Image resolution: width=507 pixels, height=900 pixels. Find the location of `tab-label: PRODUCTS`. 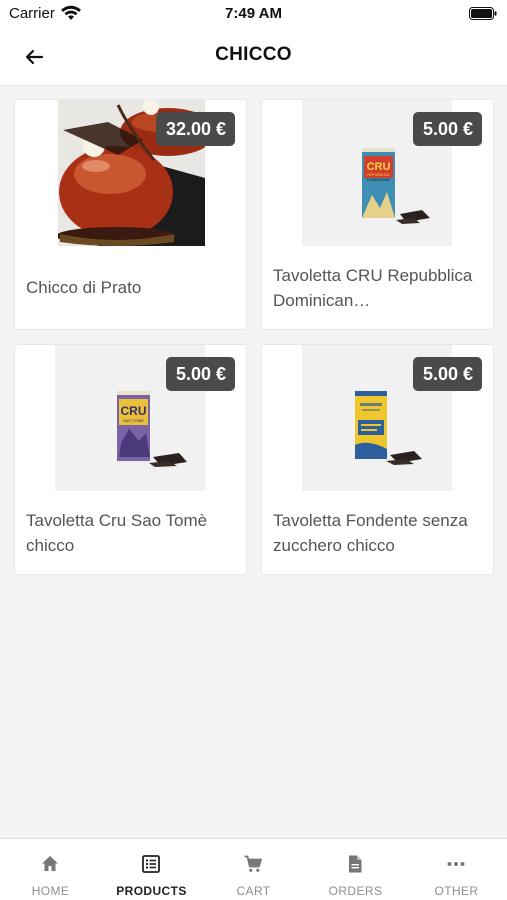

tab-label: PRODUCTS is located at coordinates (151, 891).